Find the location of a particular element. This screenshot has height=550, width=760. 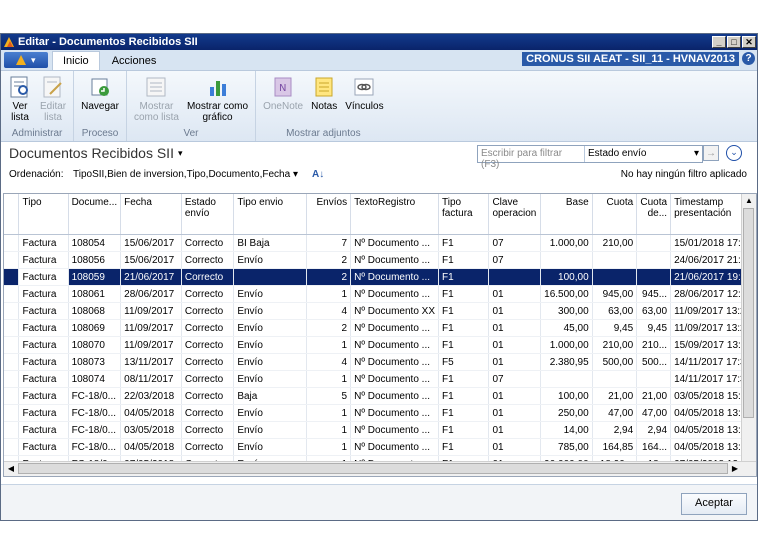

scroll-left-icon: ◀ is located at coordinates (11, 469).